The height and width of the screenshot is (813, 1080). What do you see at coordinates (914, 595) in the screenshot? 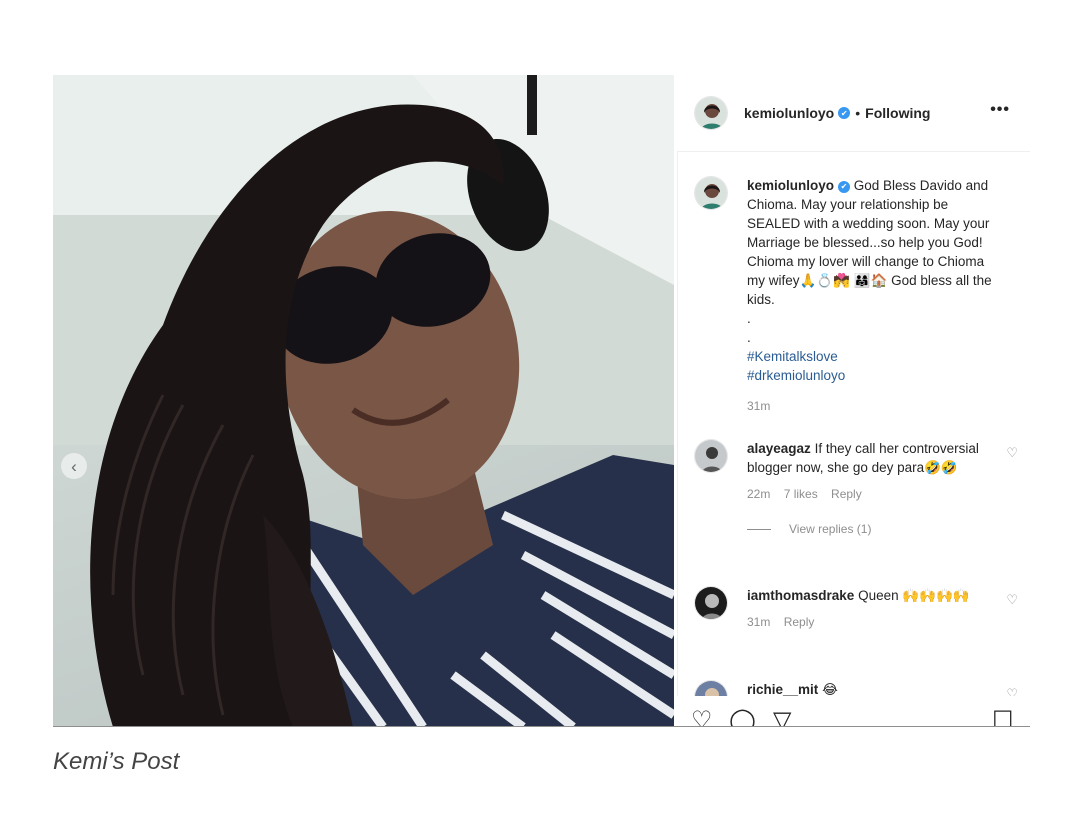
I see `comment-text: Queen 🙌🙌🙌🙌` at bounding box center [914, 595].